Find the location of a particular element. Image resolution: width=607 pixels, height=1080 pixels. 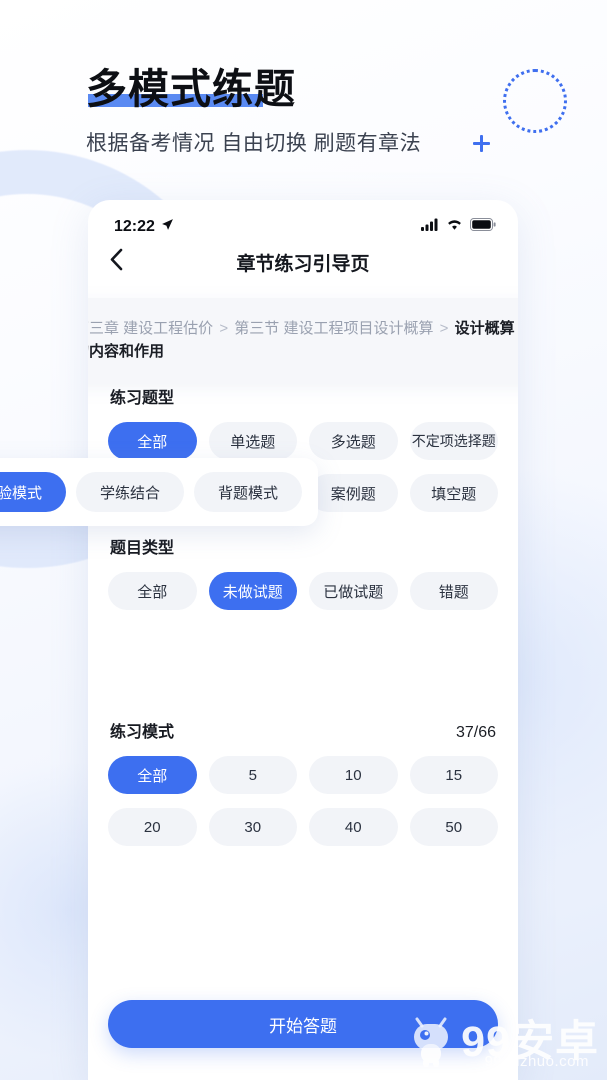

section-title: 练习模式 is located at coordinates (142, 732).